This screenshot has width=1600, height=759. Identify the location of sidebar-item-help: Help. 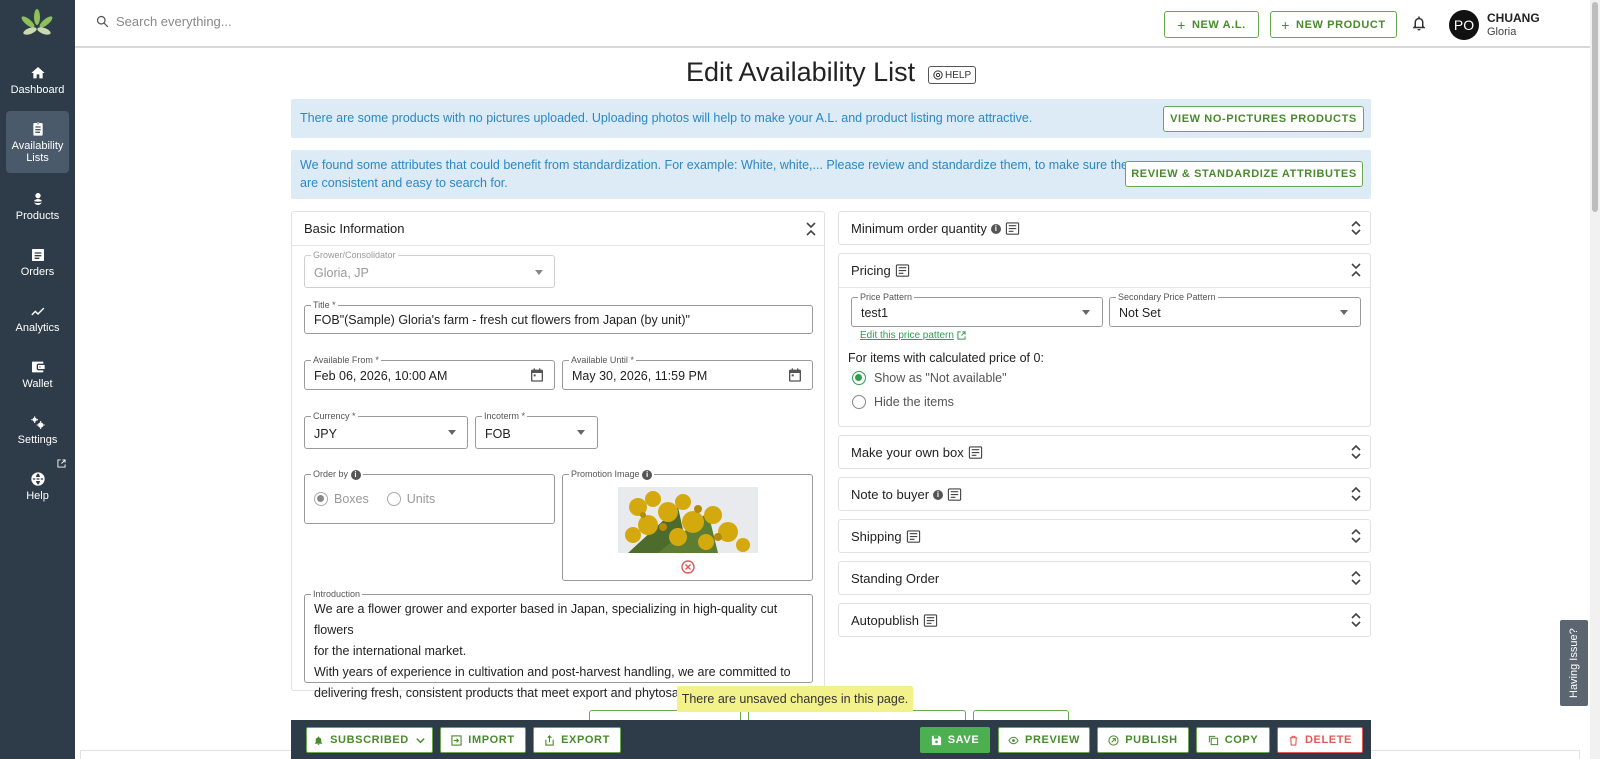
(37, 486).